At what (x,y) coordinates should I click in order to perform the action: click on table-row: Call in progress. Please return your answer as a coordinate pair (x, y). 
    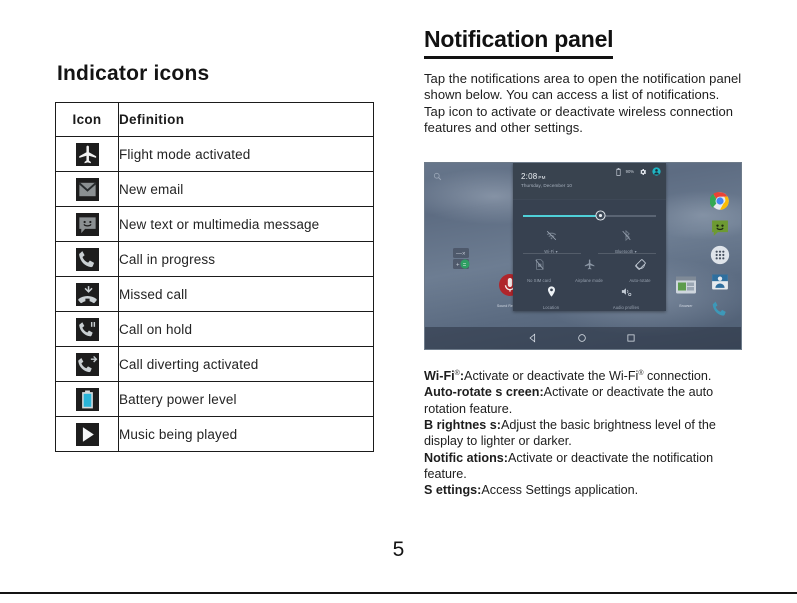
    Looking at the image, I should click on (214, 259).